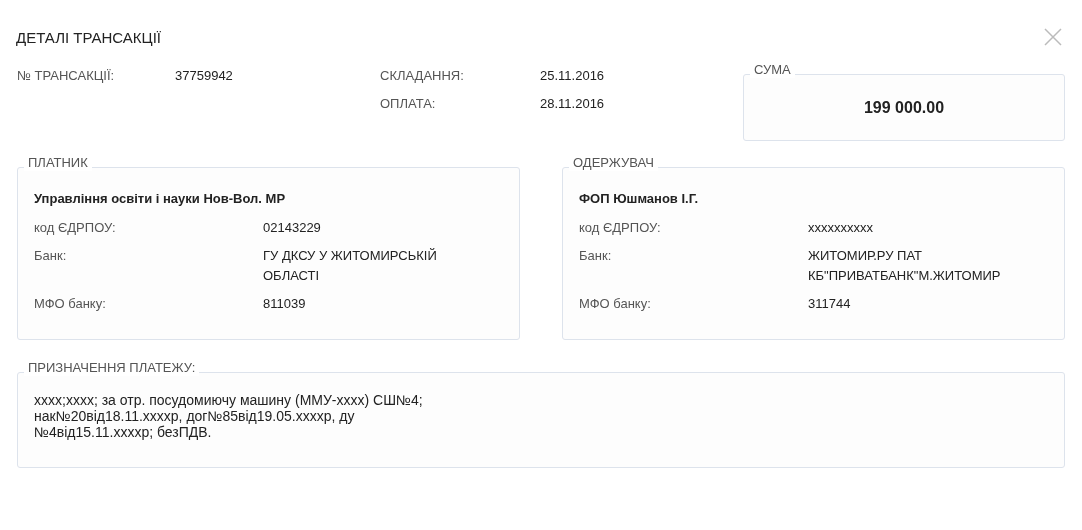 This screenshot has width=1082, height=530. I want to click on panel-legend: ПРИЗНАЧЕННЯ ПЛАТЕЖУ:, so click(112, 368).